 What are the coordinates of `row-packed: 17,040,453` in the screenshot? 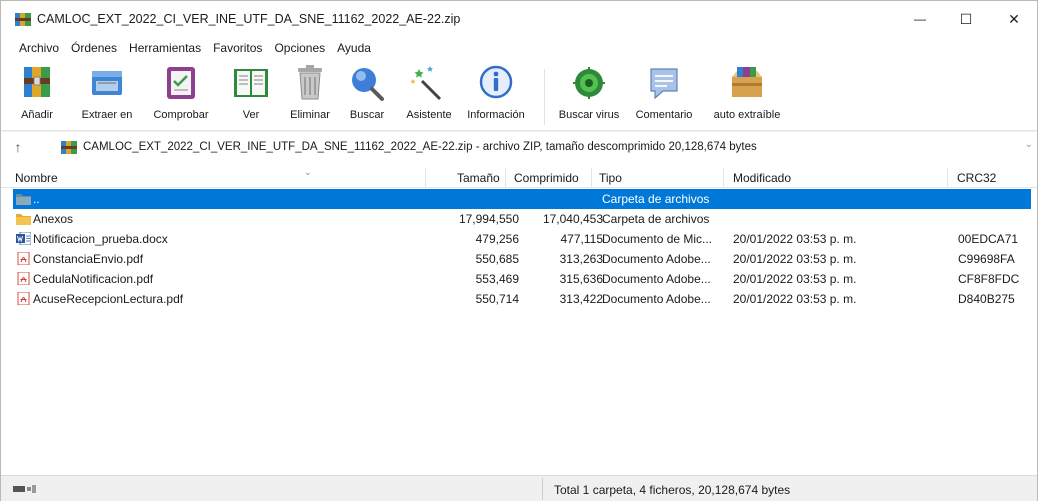 It's located at (572, 219).